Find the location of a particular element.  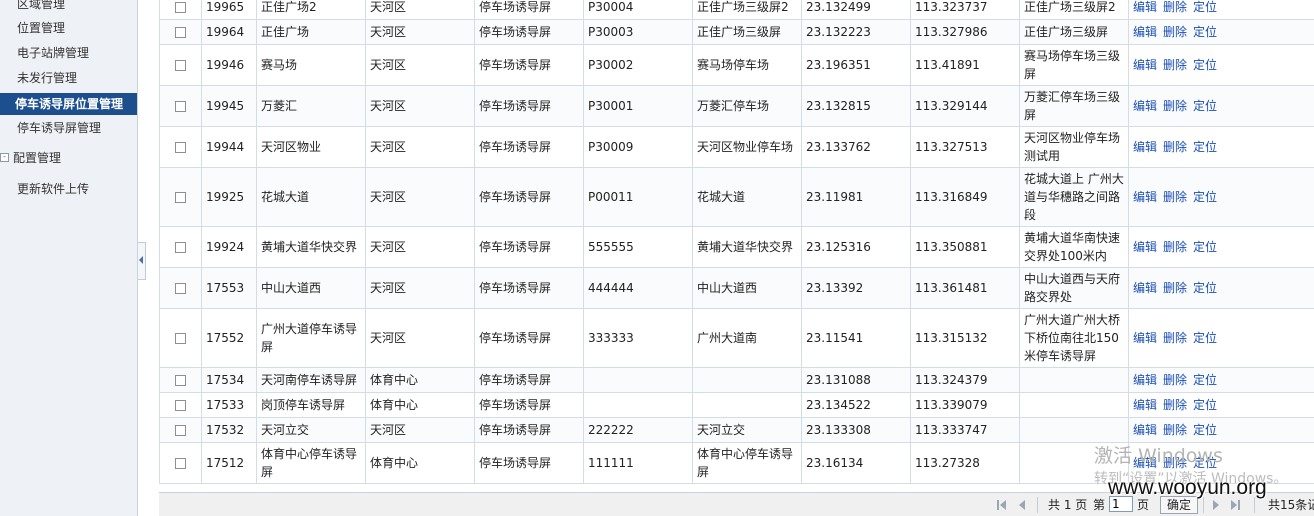

cell-lot: 花城大道 is located at coordinates (747, 197).